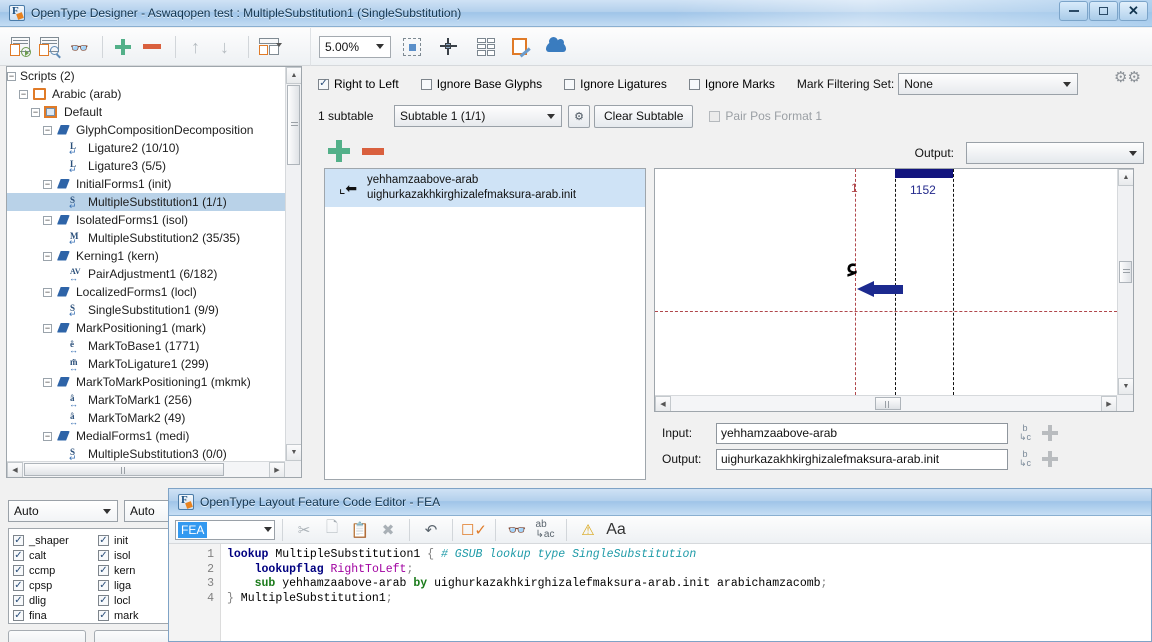  I want to click on copy-icon: 🗋, so click(332, 530).